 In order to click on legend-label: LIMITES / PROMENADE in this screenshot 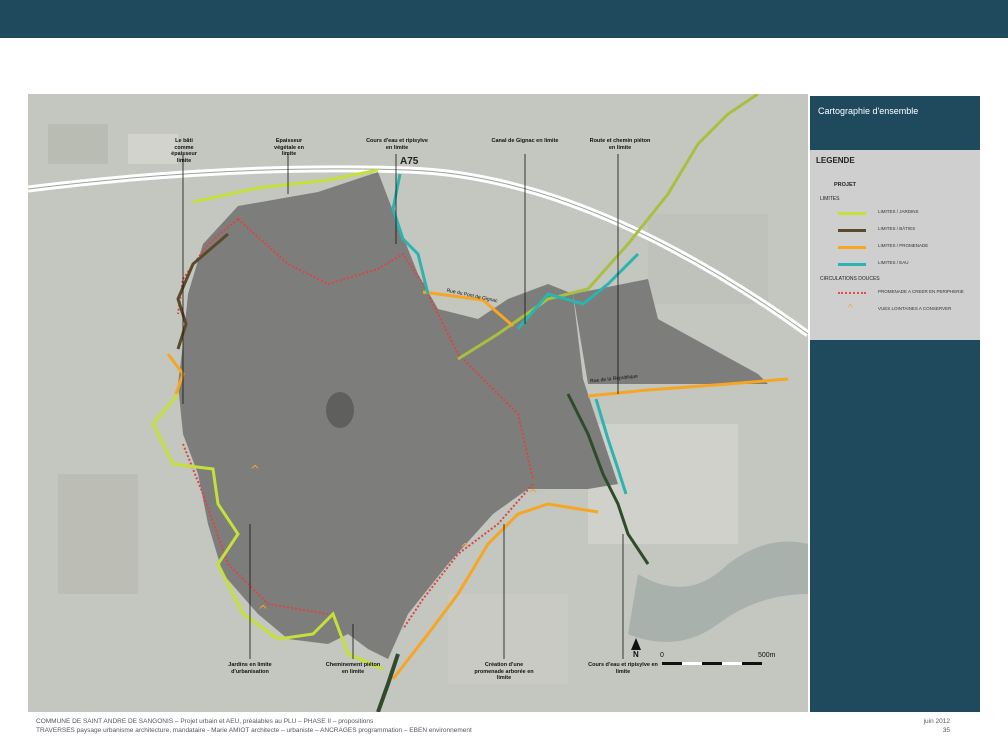, I will do `click(903, 245)`.